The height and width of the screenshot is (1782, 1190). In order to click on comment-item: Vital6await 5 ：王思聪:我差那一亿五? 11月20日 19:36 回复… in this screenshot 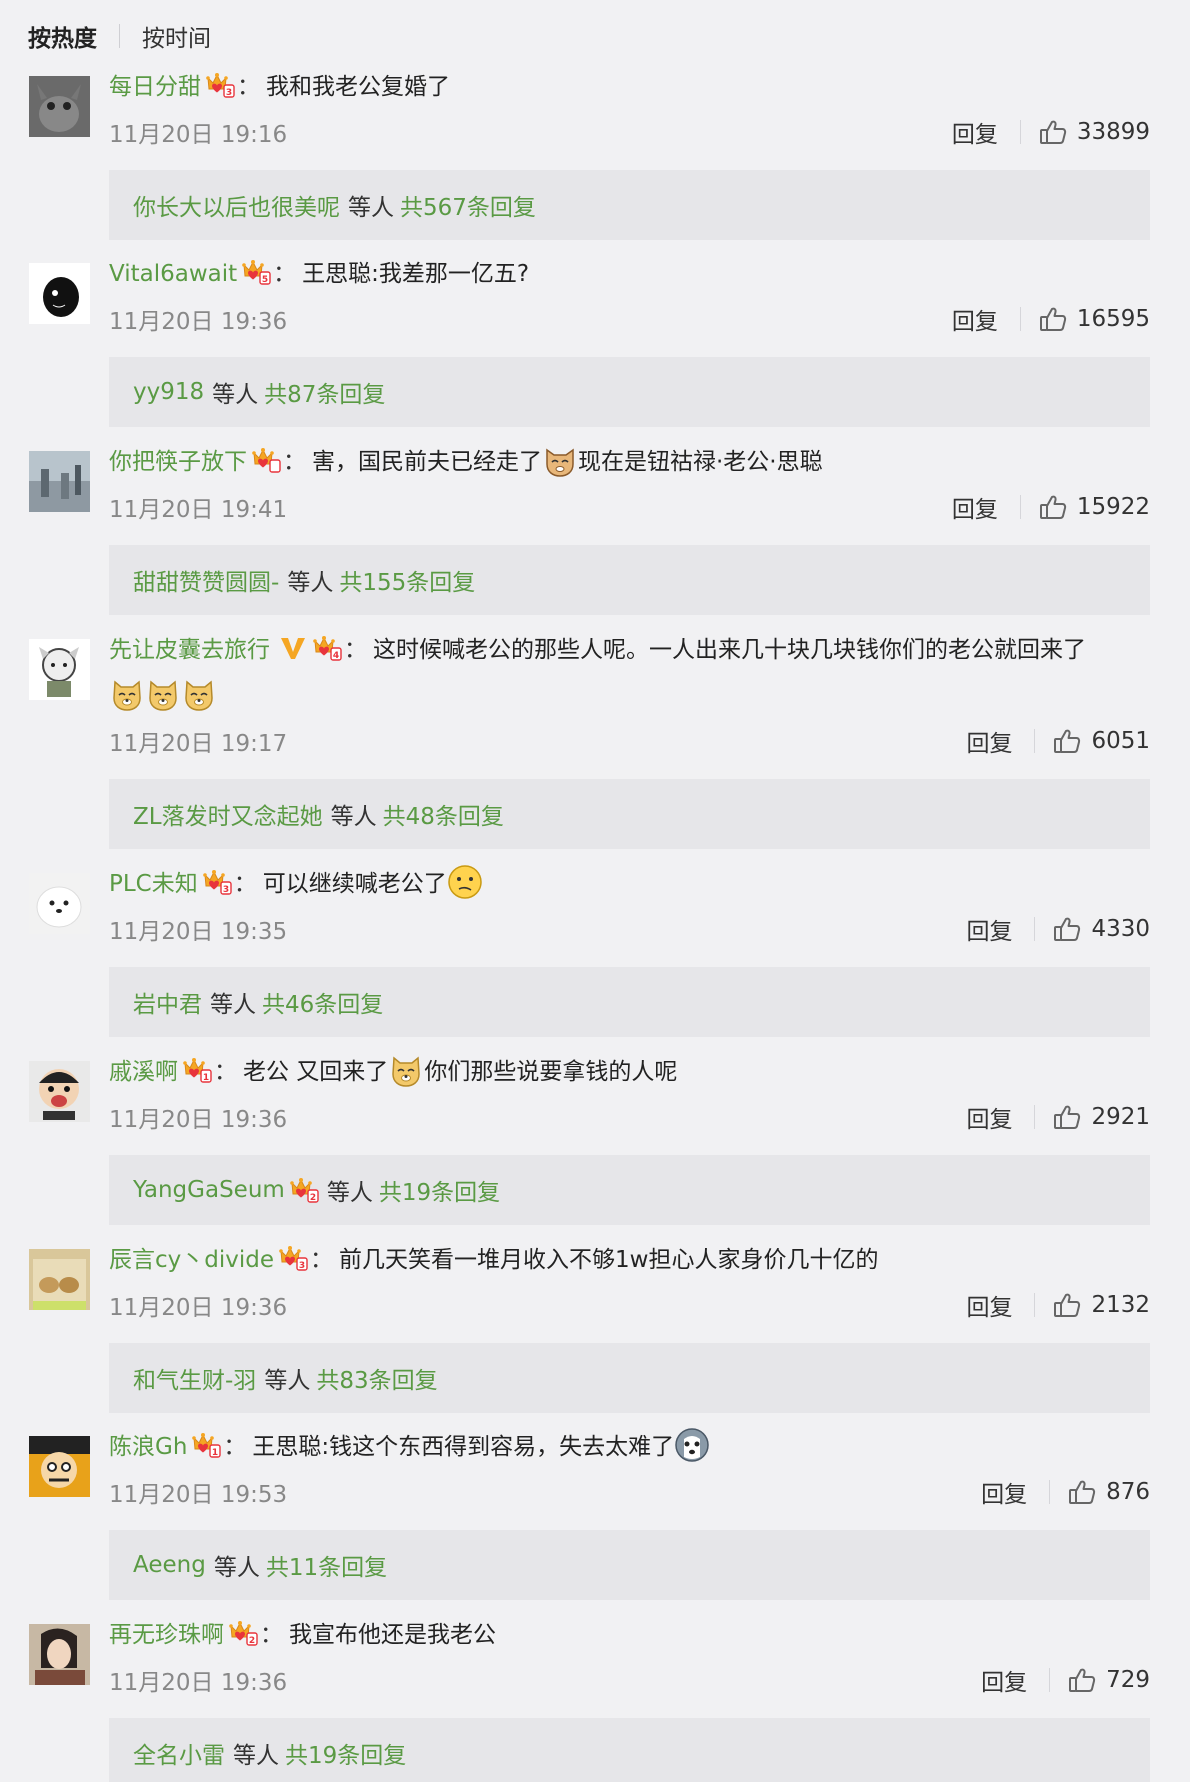, I will do `click(595, 341)`.